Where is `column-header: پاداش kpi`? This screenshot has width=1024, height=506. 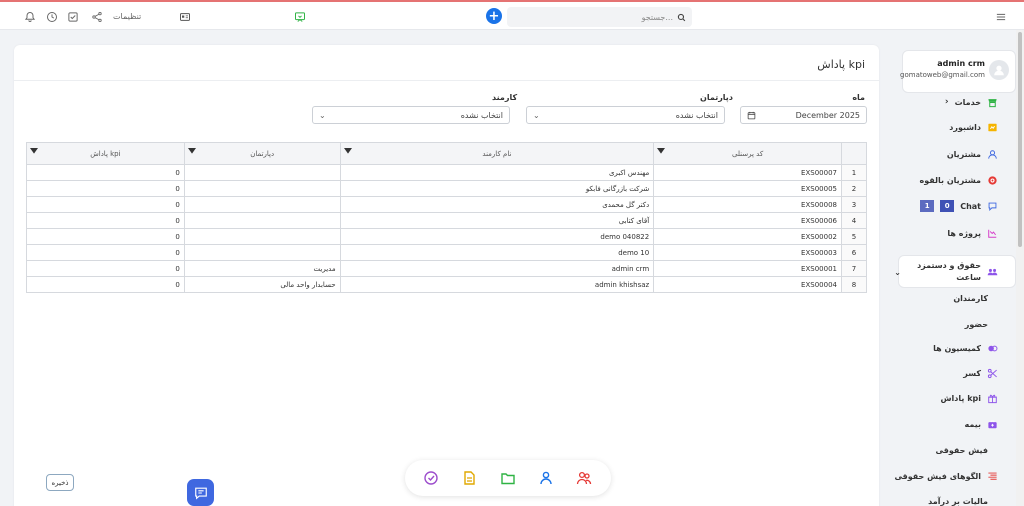 column-header: پاداش kpi is located at coordinates (105, 153).